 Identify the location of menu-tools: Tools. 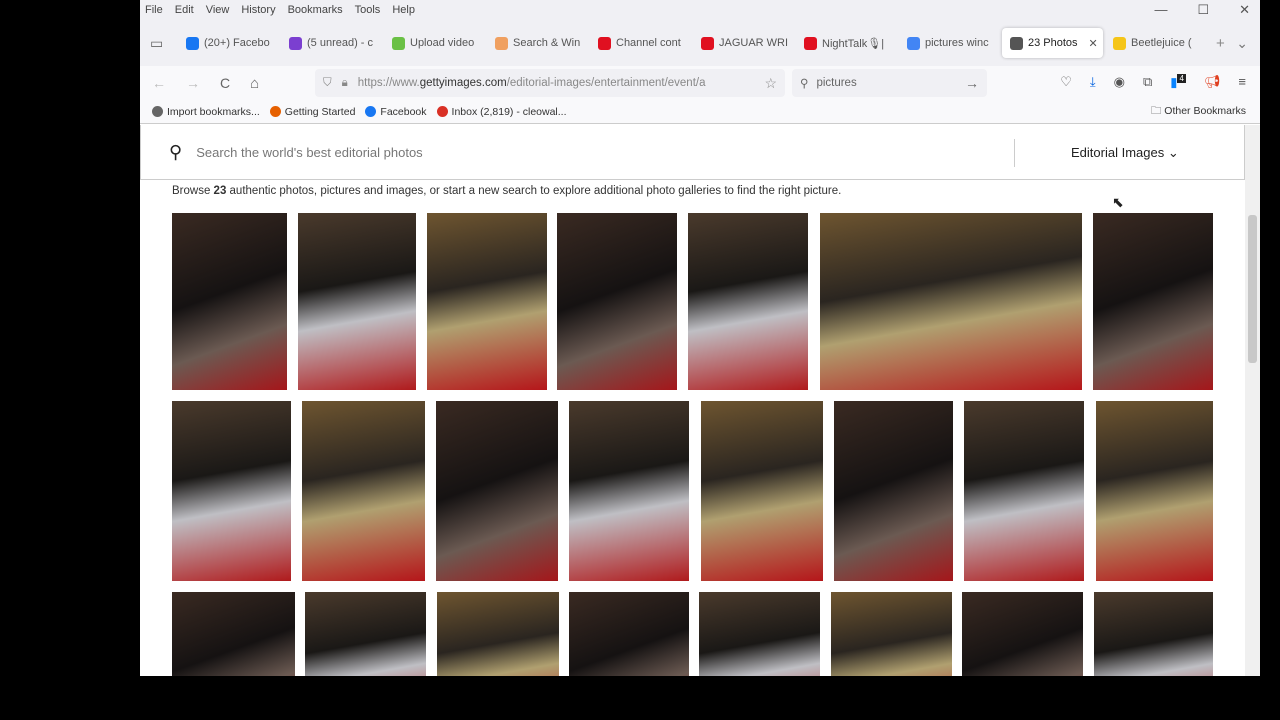
(368, 10).